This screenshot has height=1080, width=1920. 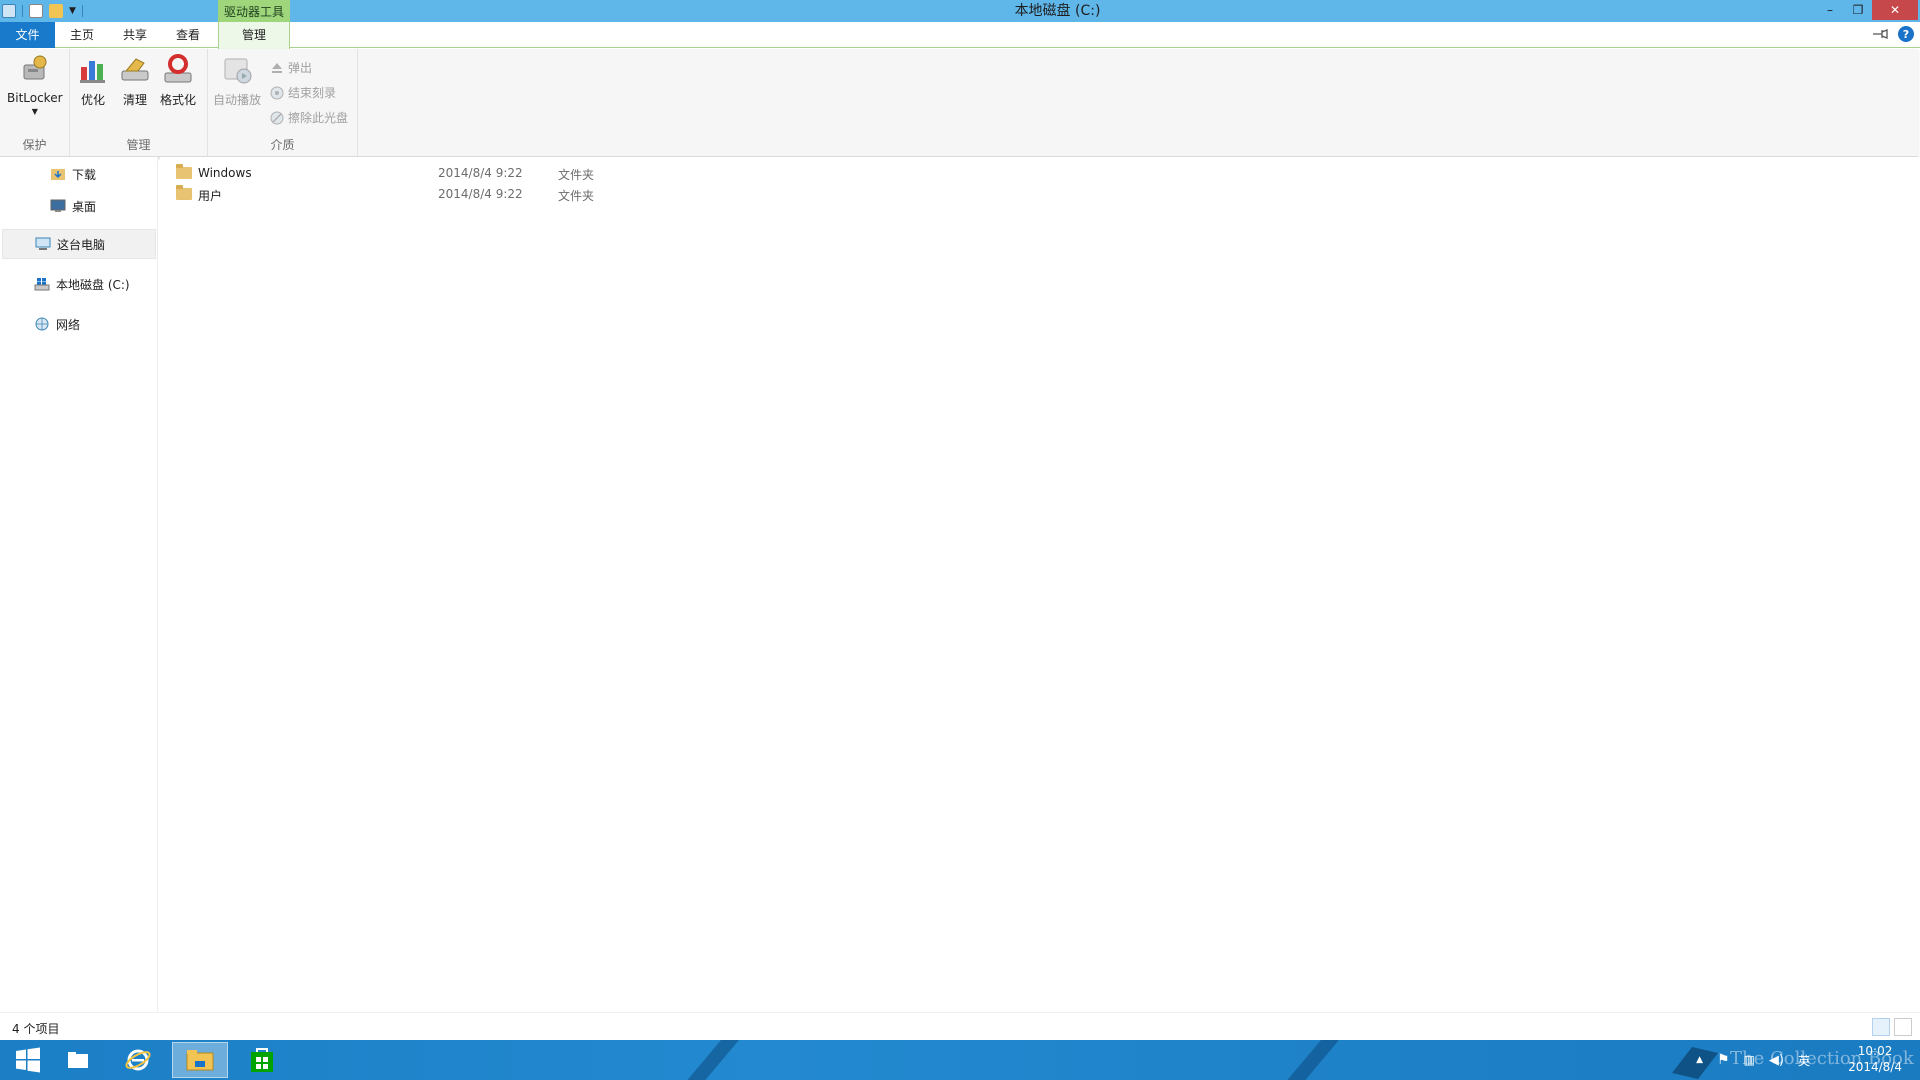 I want to click on taskbar-clock: 10:02 2014/8/4, so click(x=1875, y=1059).